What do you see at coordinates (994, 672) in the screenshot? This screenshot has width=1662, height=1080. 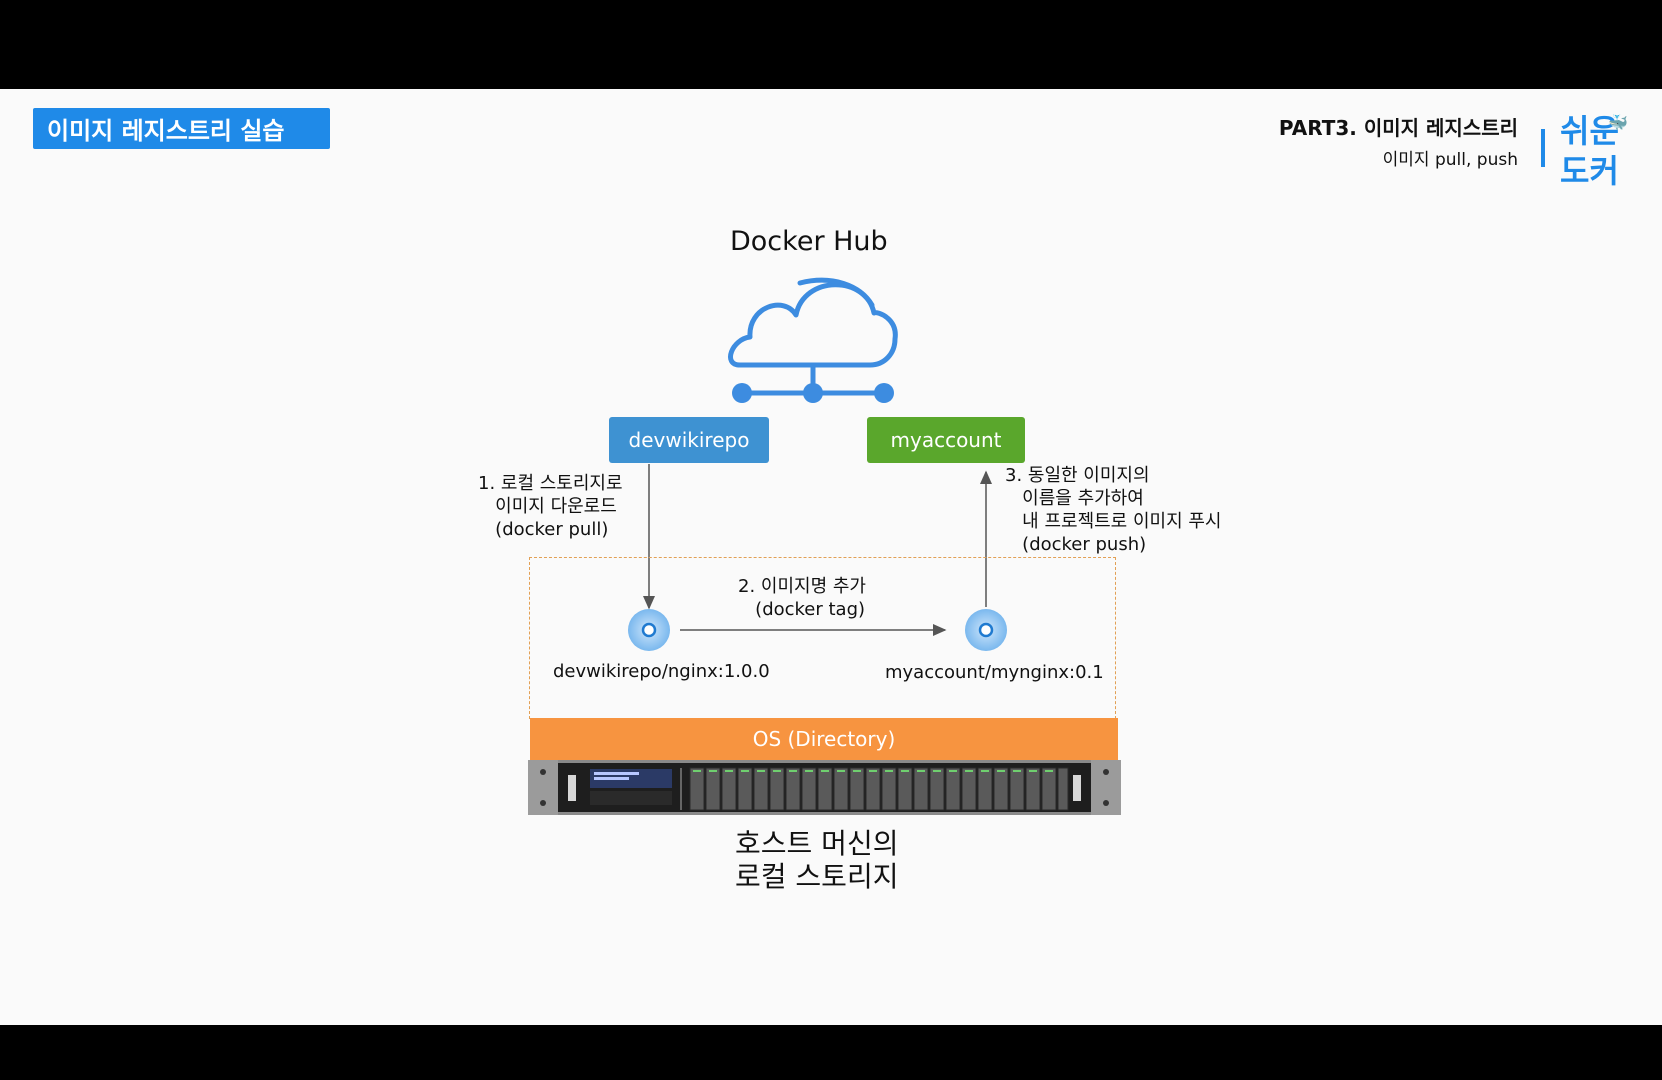 I see `image-label-right: myaccount/mynginx:0.1` at bounding box center [994, 672].